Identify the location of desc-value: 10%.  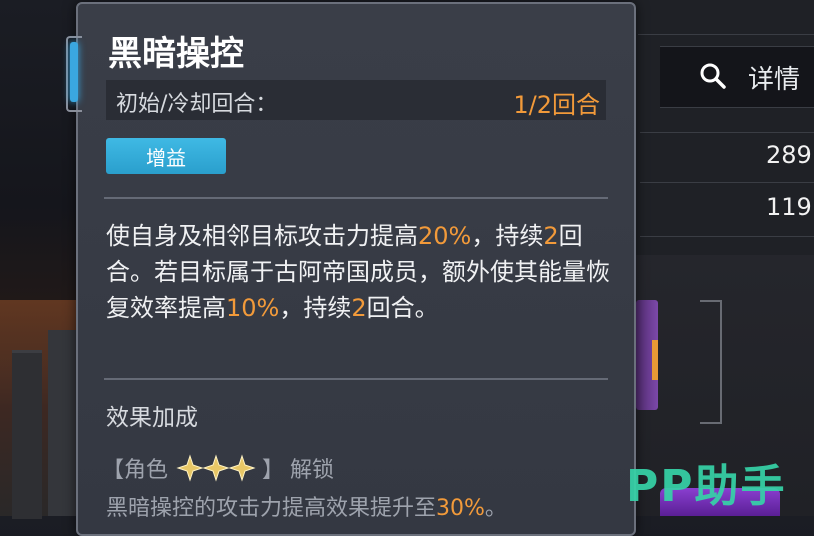
(253, 308).